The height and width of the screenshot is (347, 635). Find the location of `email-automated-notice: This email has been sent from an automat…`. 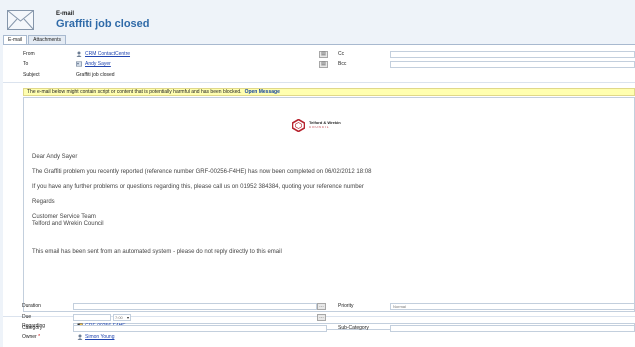

email-automated-notice: This email has been sent from an automat… is located at coordinates (157, 252).